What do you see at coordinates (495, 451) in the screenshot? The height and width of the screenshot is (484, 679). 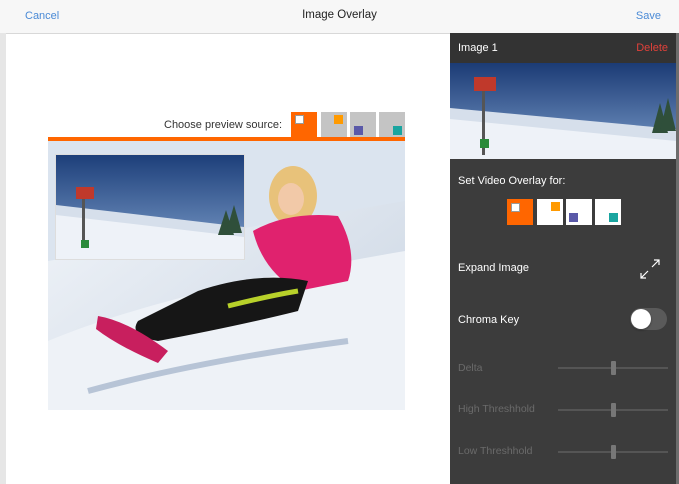 I see `low-threshold-label: Low Threshhold` at bounding box center [495, 451].